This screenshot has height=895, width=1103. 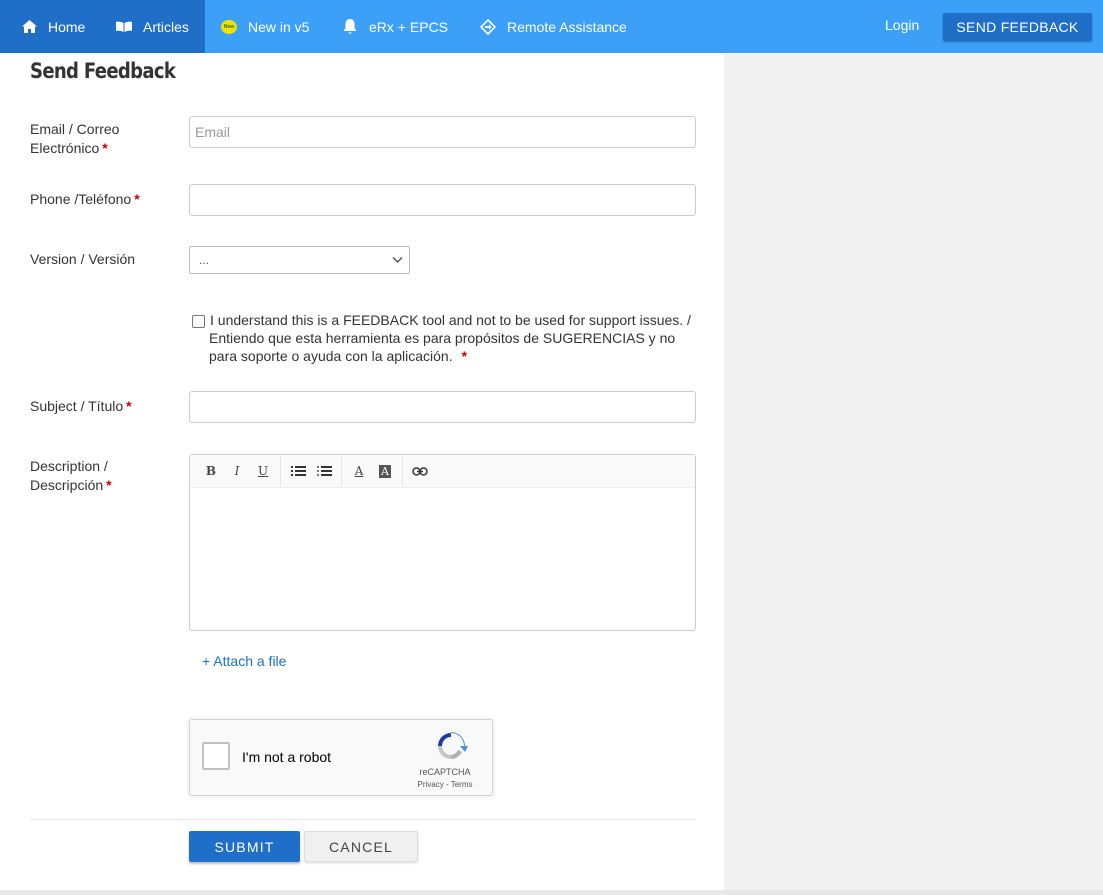 What do you see at coordinates (442, 407) in the screenshot?
I see `subject-field` at bounding box center [442, 407].